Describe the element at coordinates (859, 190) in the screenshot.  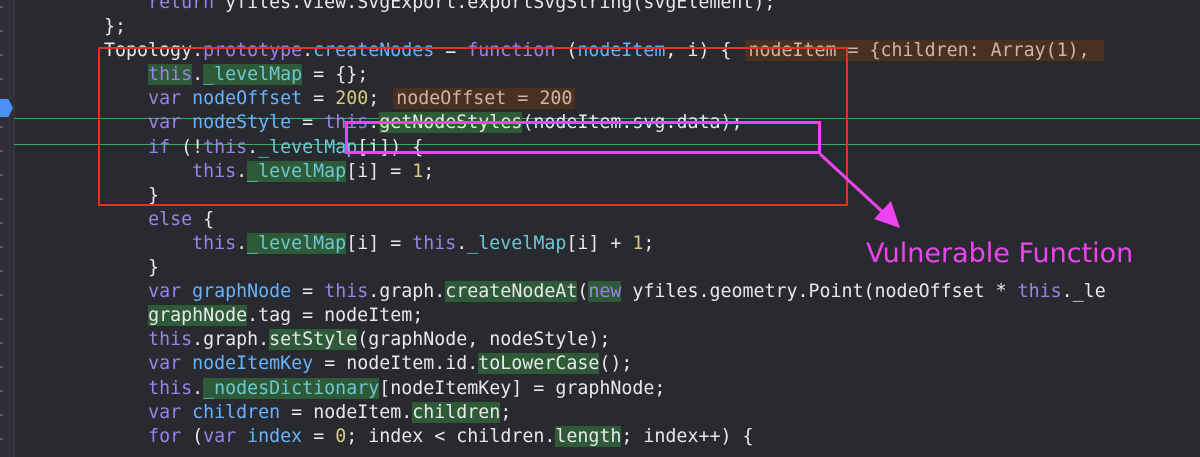
I see `annotation-arrow` at that location.